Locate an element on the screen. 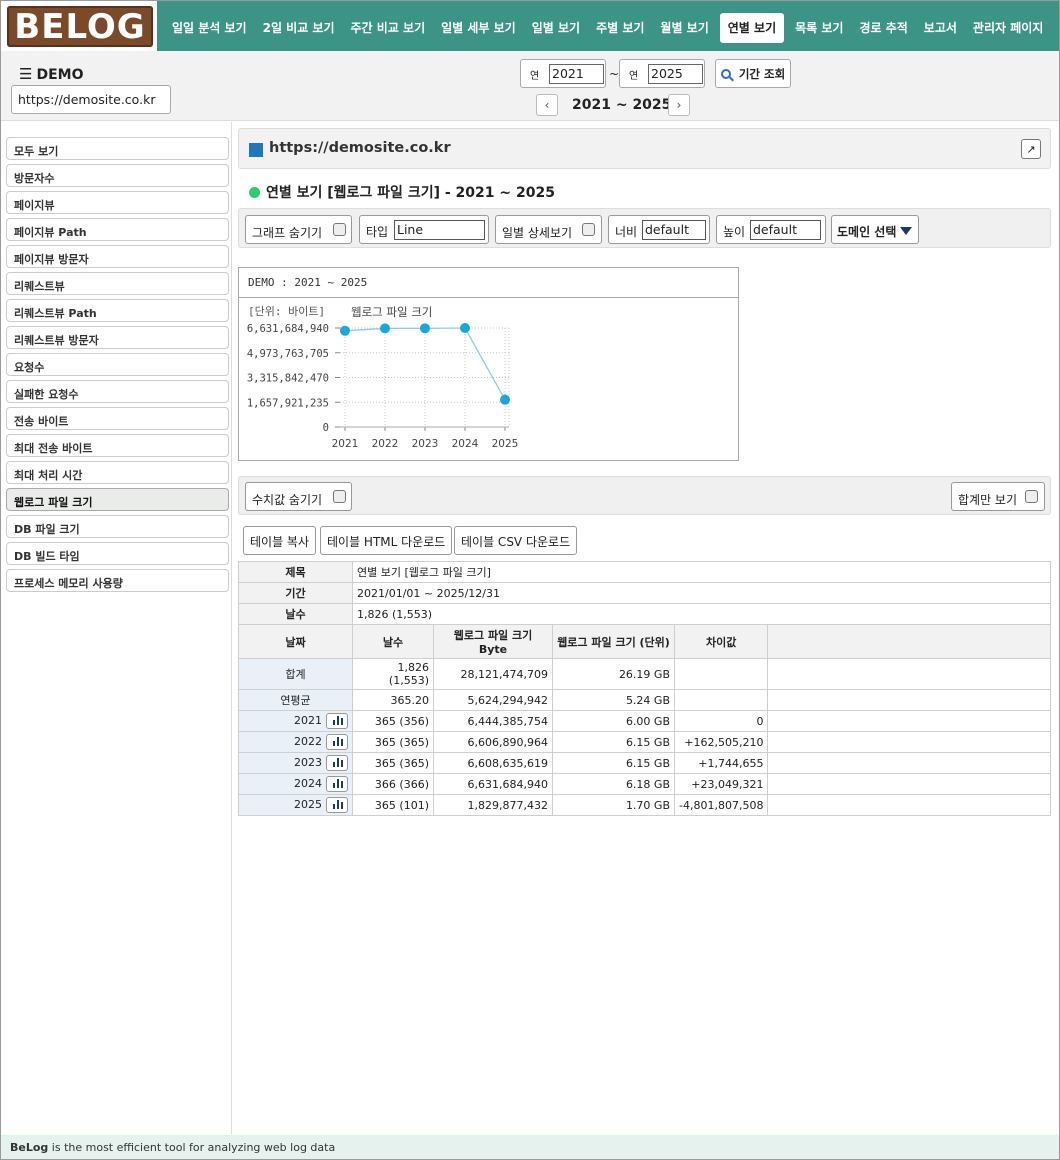 This screenshot has height=1160, width=1060. days-cell-text: 365 (101) is located at coordinates (401, 805).